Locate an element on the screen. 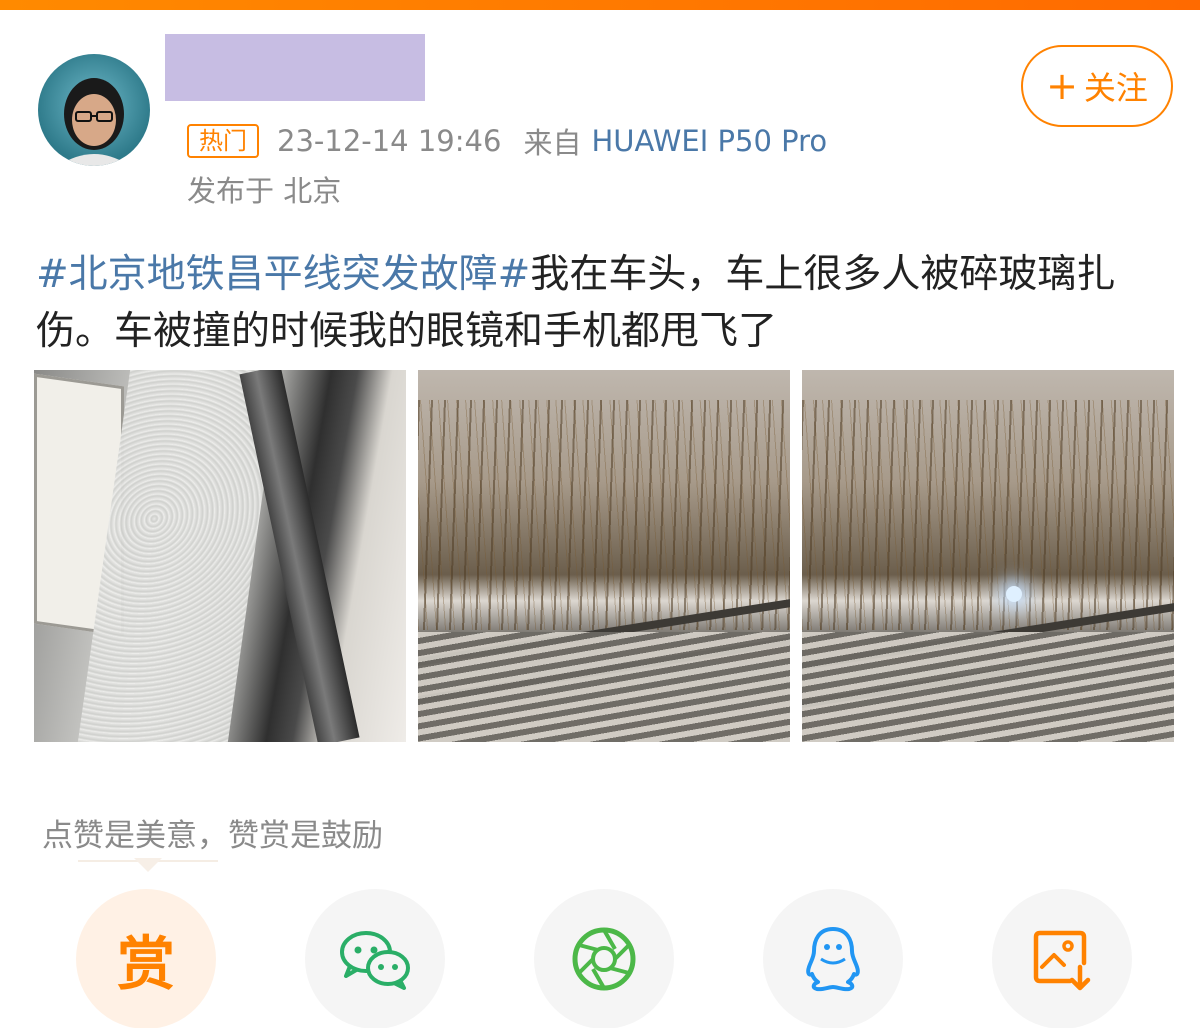  save-image-button is located at coordinates (1062, 958).